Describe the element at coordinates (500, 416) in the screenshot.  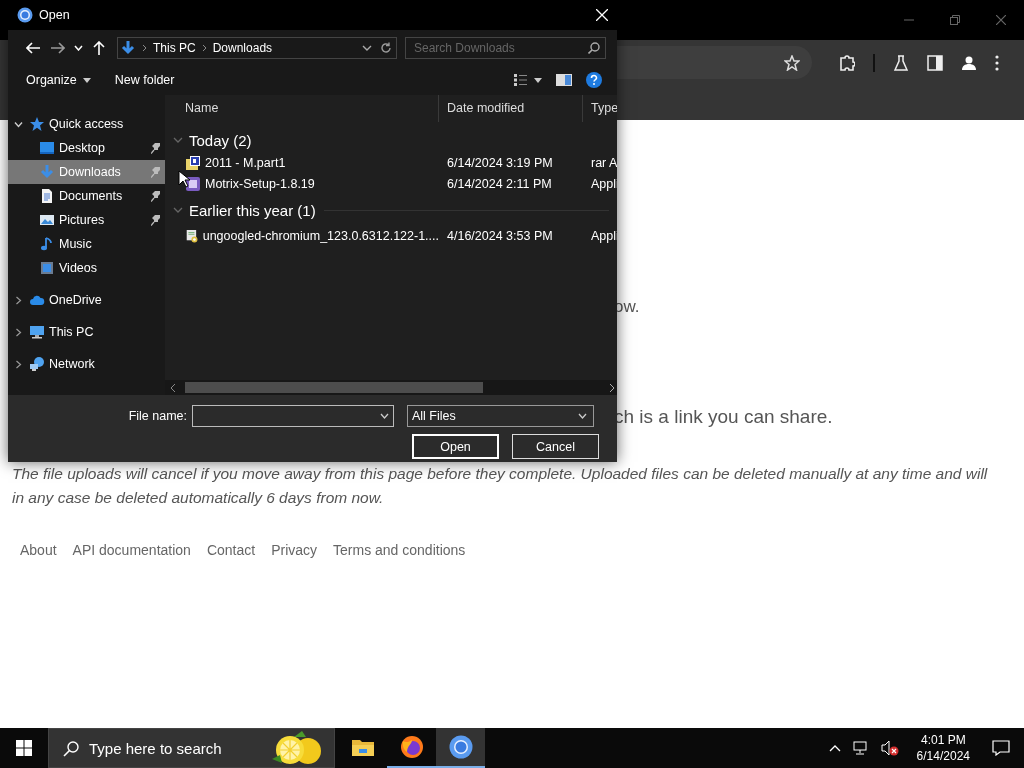
I see `file-type-dropdown: All Files` at that location.